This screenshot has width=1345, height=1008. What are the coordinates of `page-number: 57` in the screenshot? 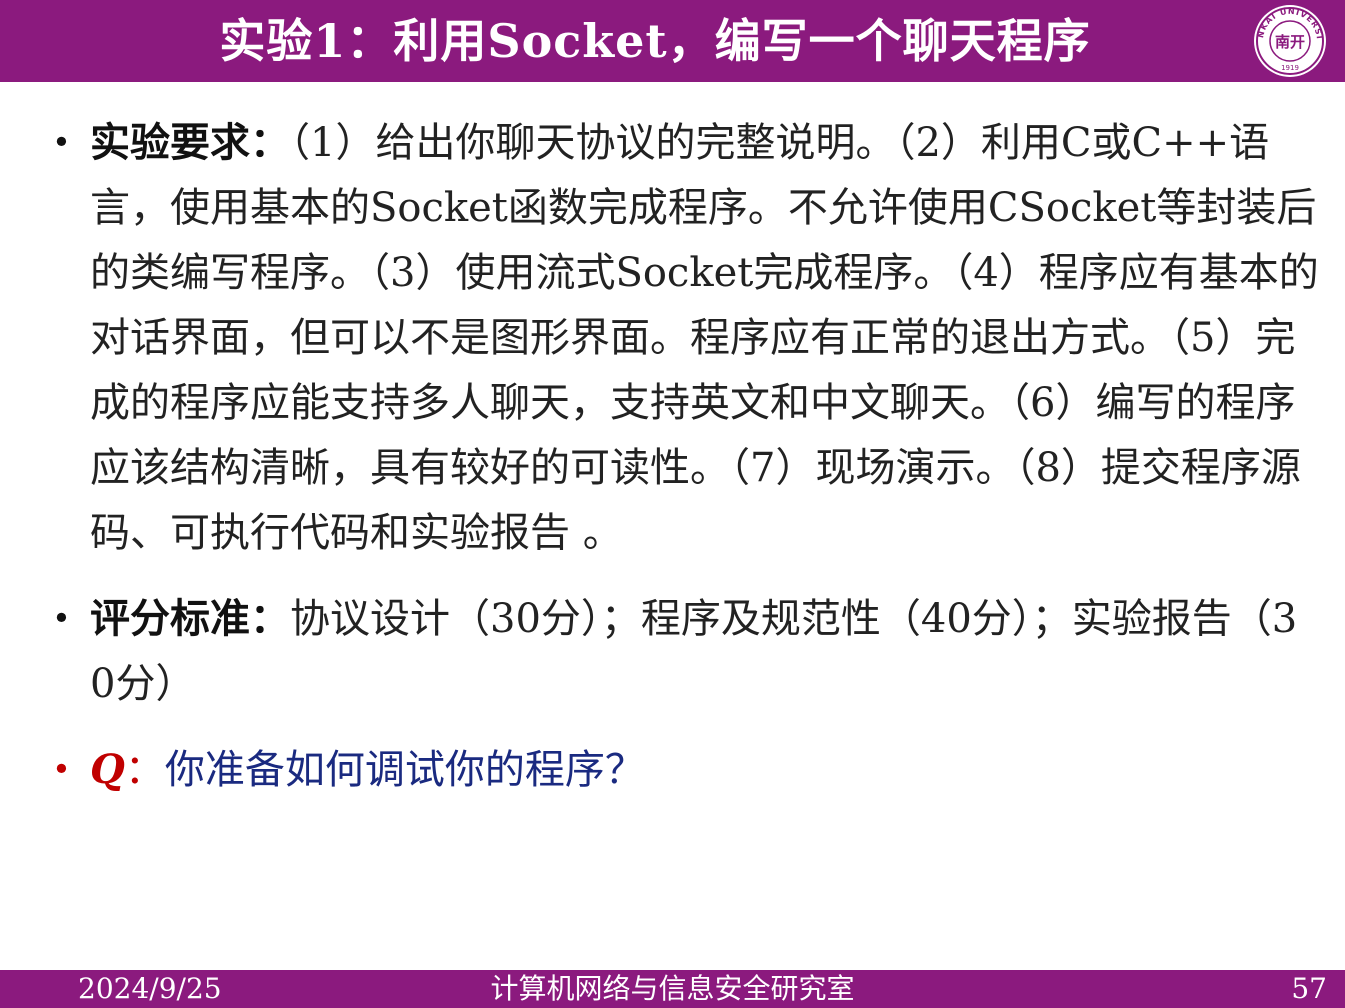 It's located at (1309, 988).